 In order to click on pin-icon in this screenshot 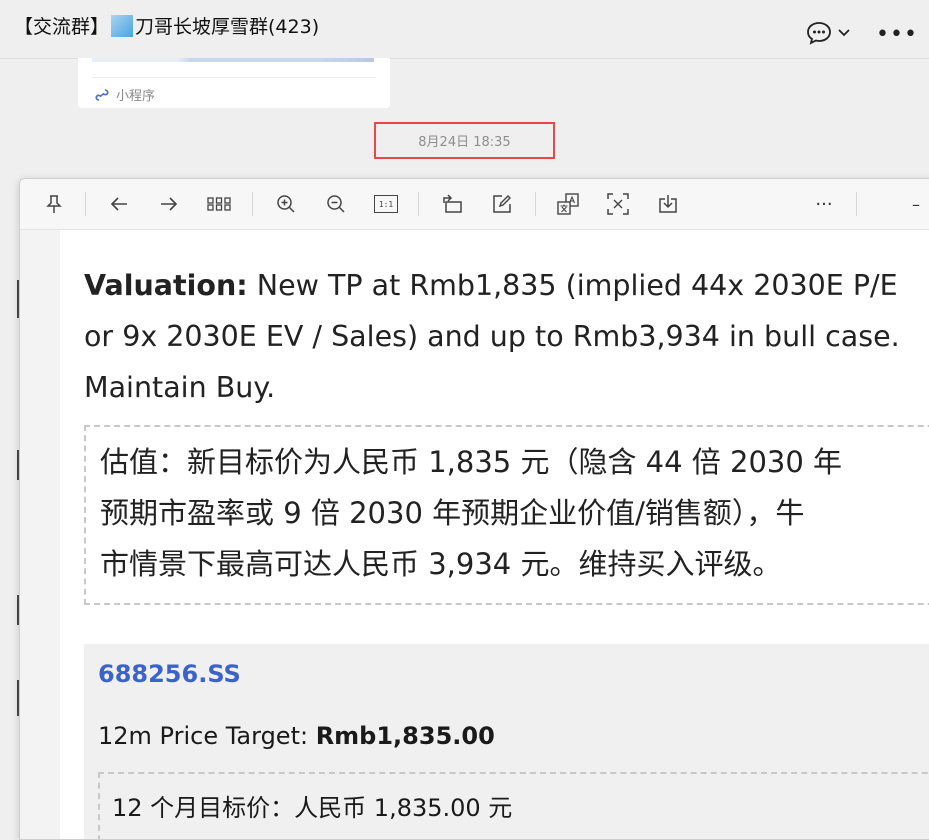, I will do `click(54, 204)`.